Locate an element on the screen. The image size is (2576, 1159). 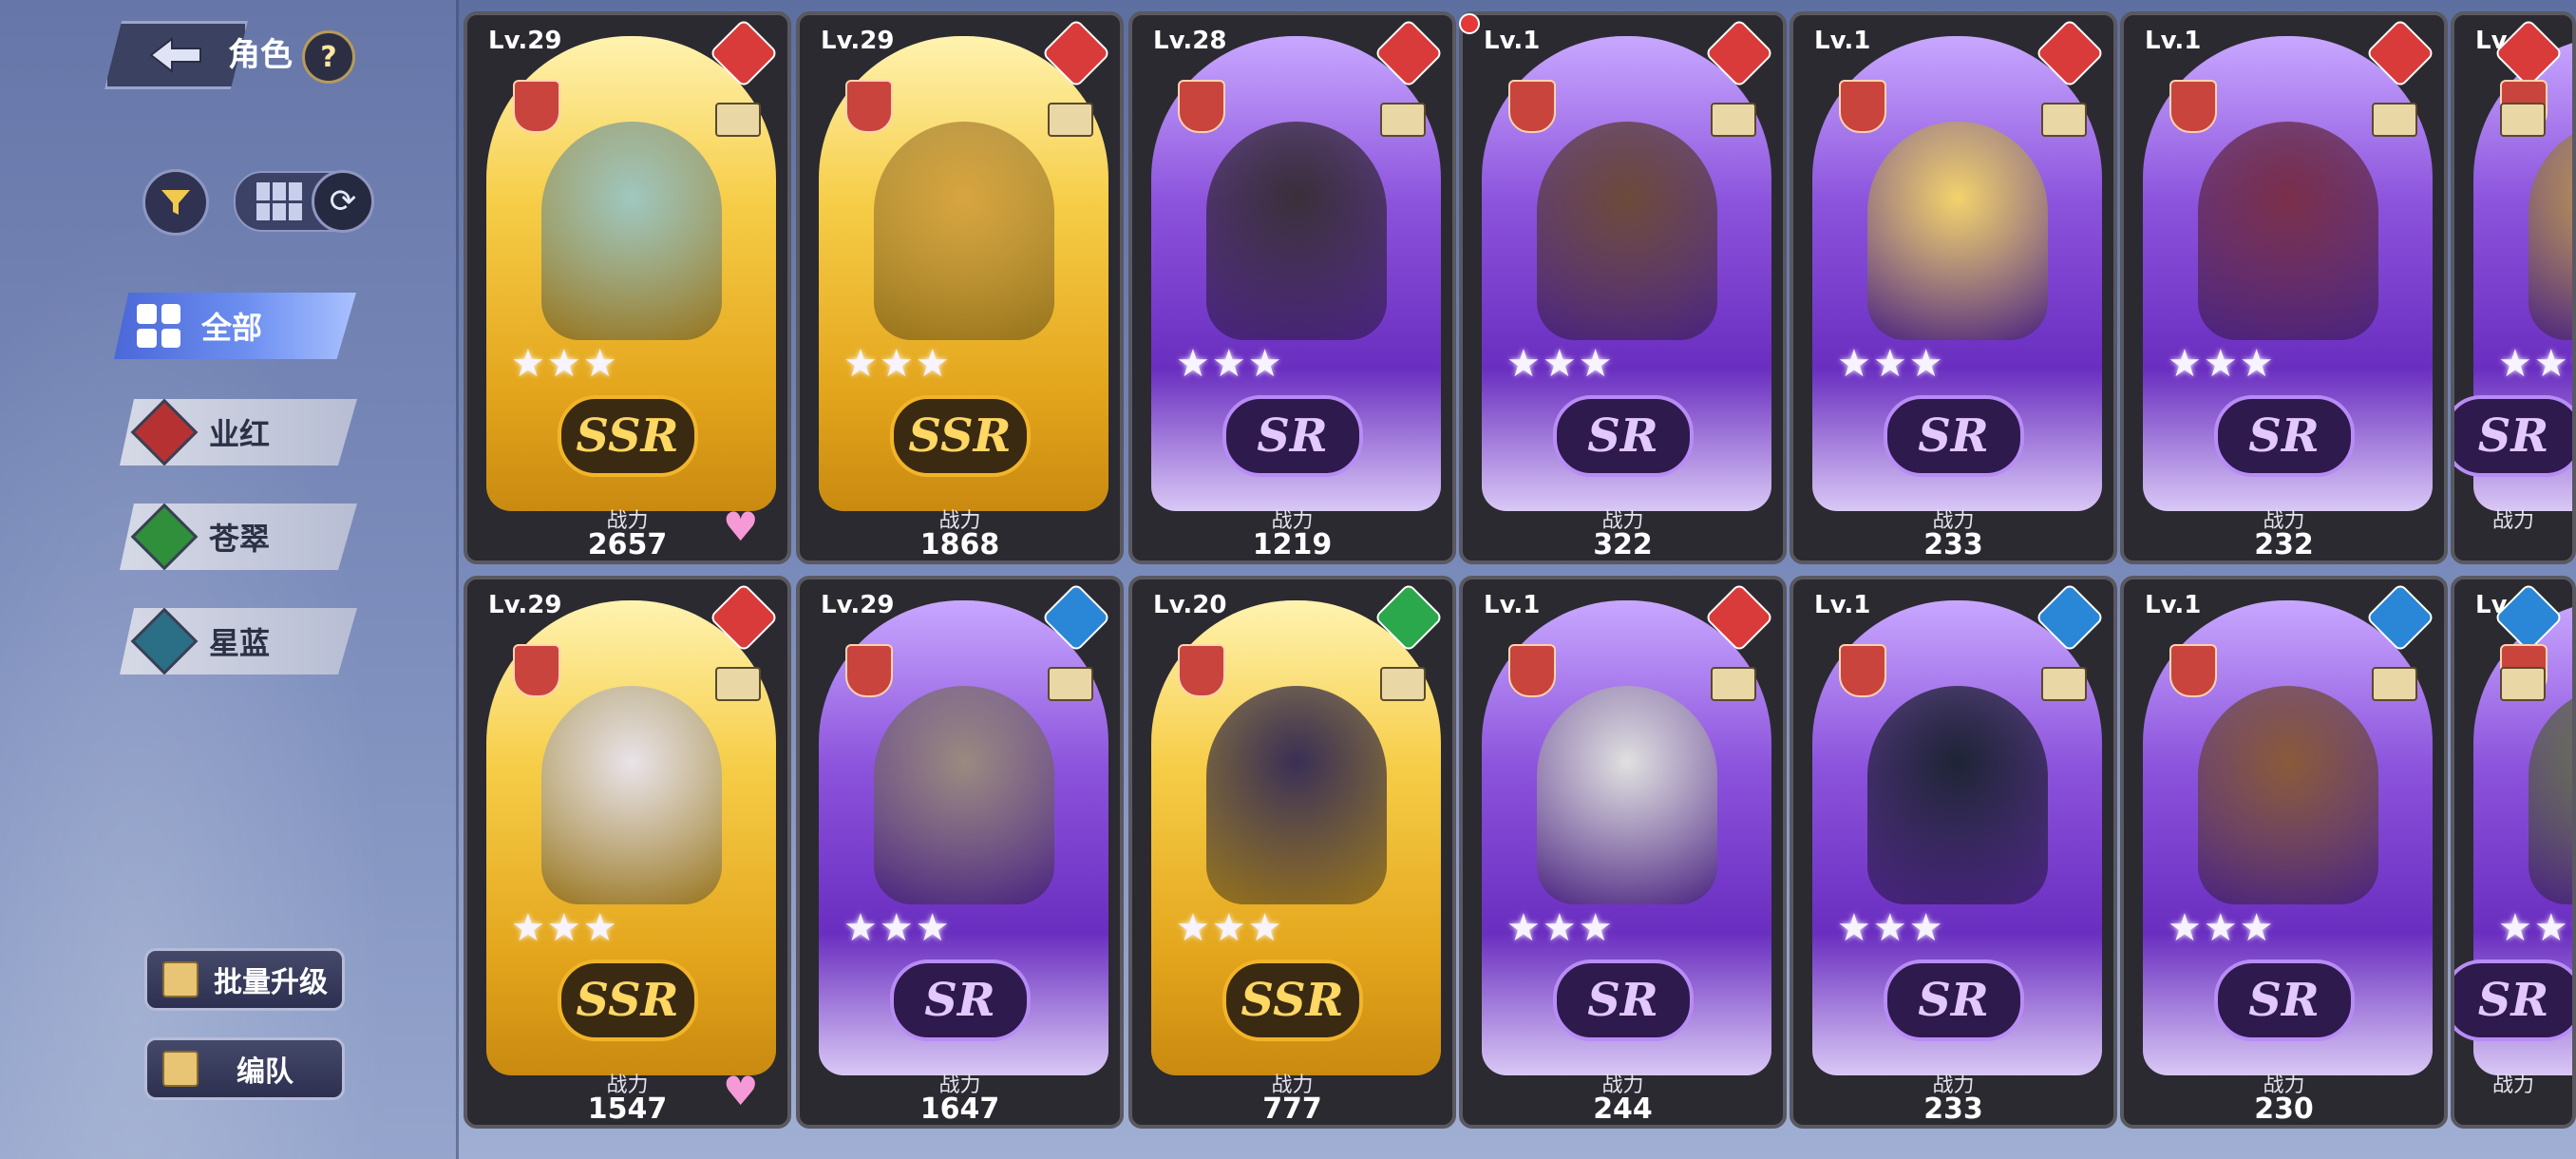
character-card: Lv.28 ★★★ SR 战力 1219 is located at coordinates (1292, 287).